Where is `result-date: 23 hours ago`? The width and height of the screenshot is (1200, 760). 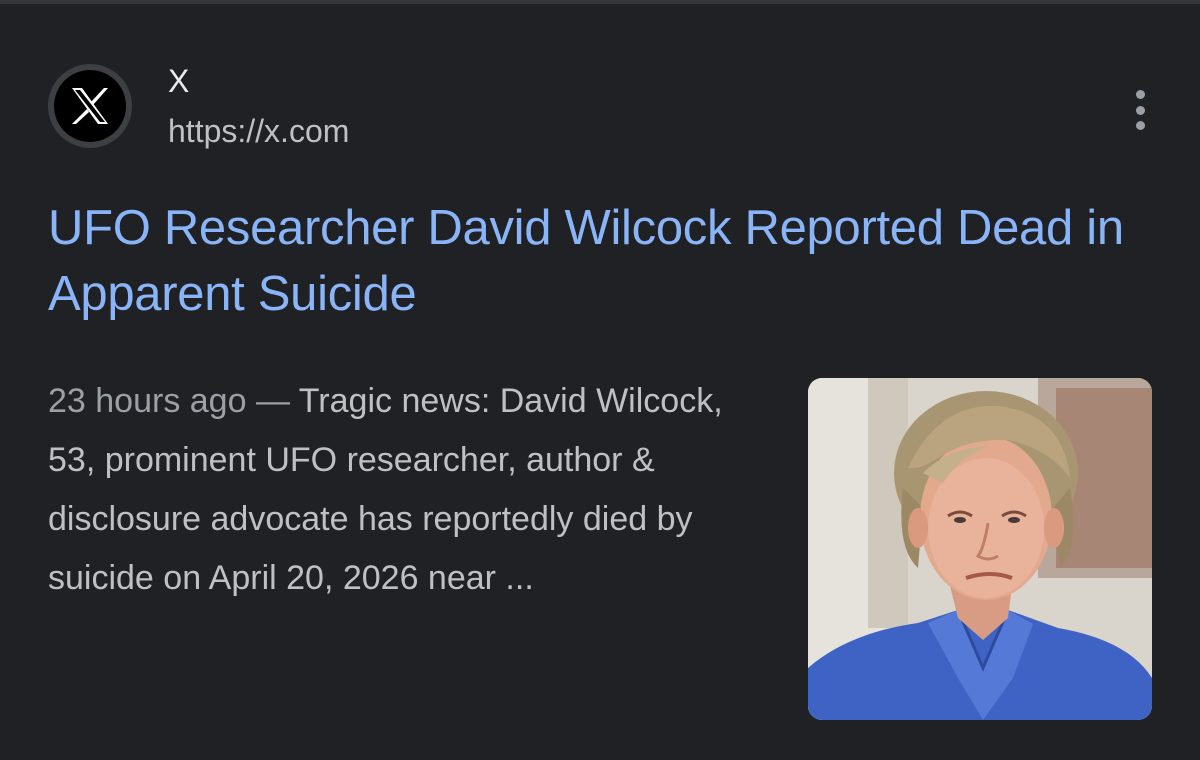 result-date: 23 hours ago is located at coordinates (147, 401).